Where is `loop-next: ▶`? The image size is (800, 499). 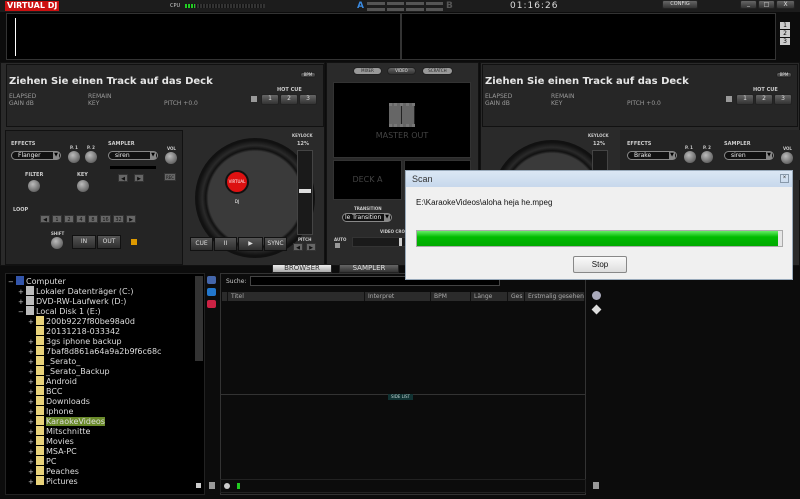 loop-next: ▶ is located at coordinates (131, 219).